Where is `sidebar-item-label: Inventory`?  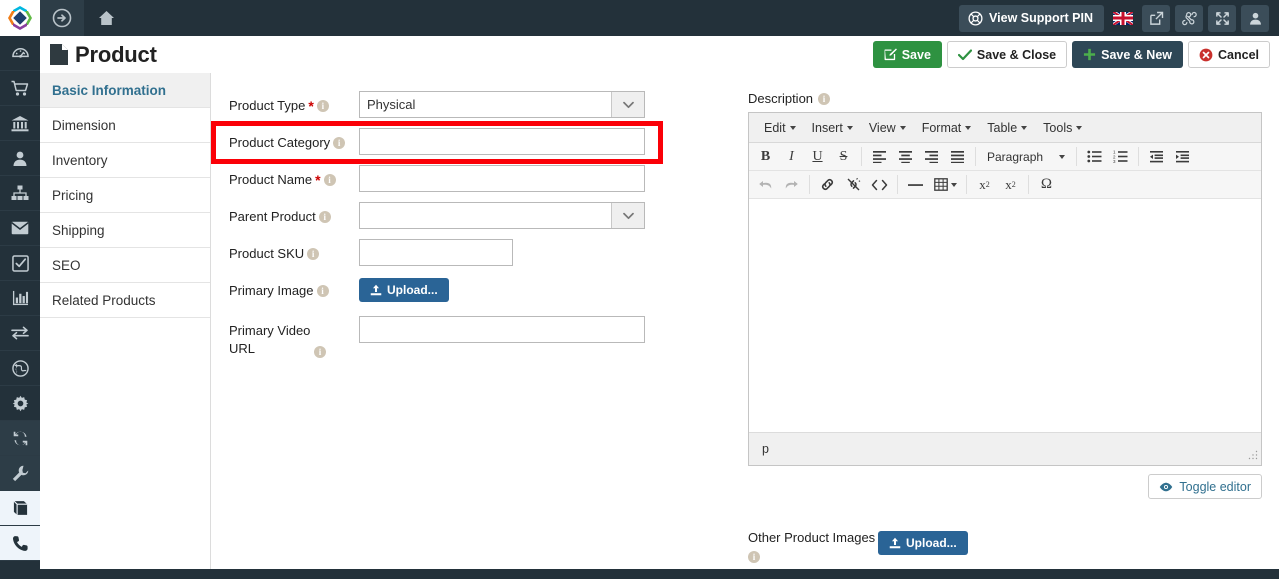
sidebar-item-label: Inventory is located at coordinates (80, 160).